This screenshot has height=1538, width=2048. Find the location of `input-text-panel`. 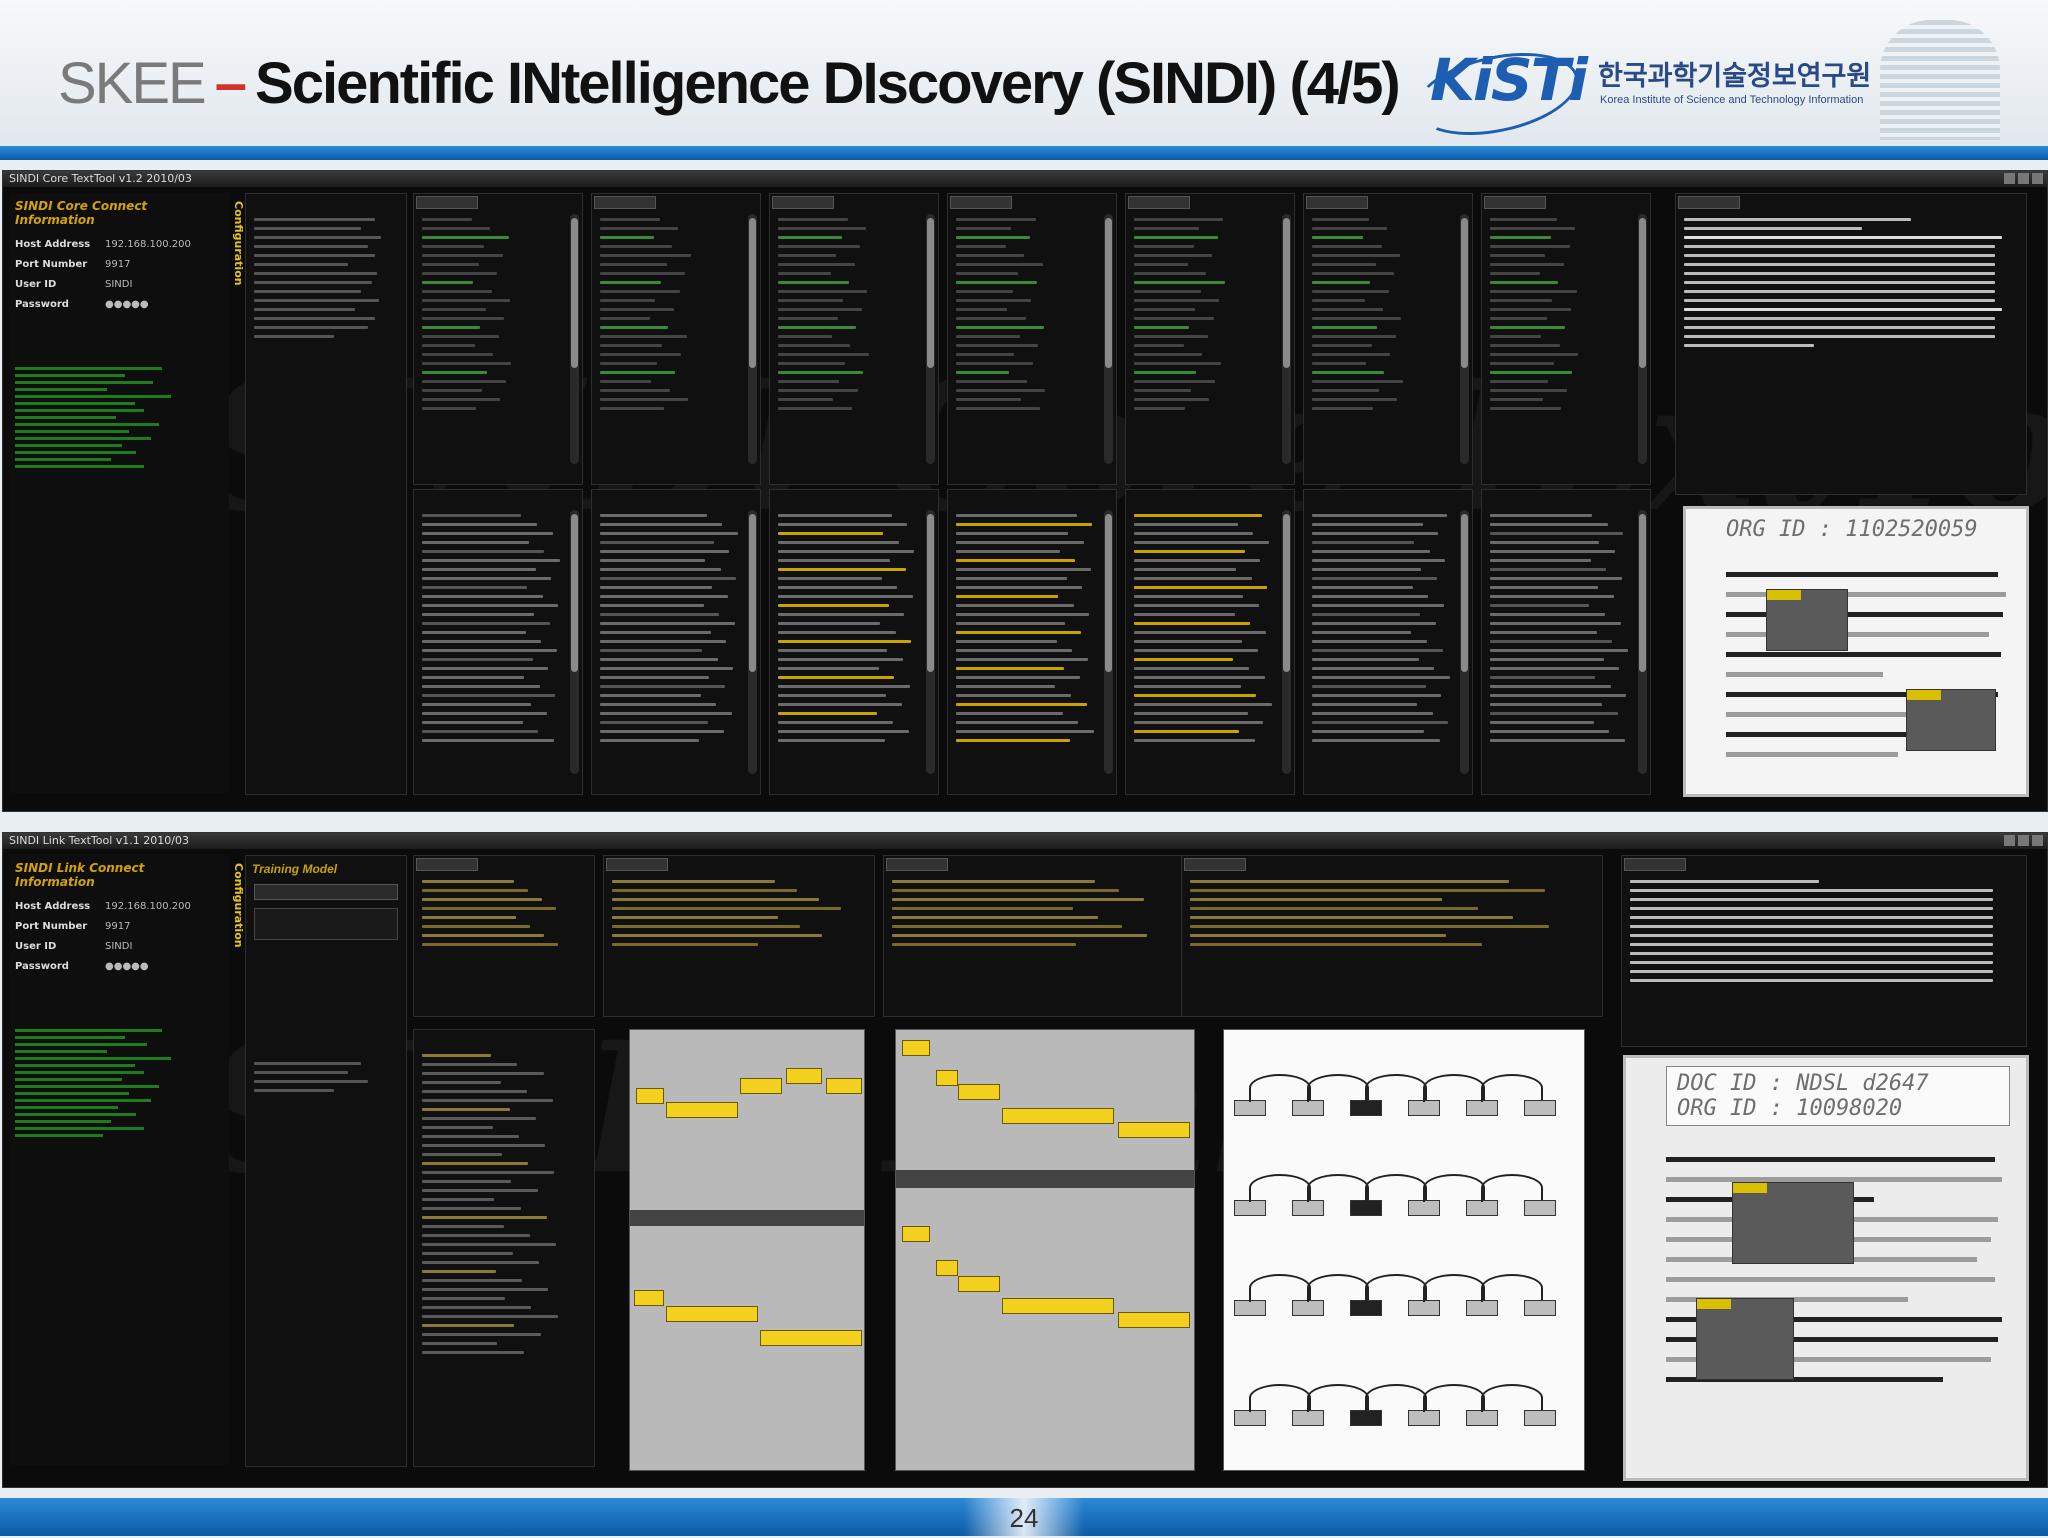

input-text-panel is located at coordinates (326, 494).